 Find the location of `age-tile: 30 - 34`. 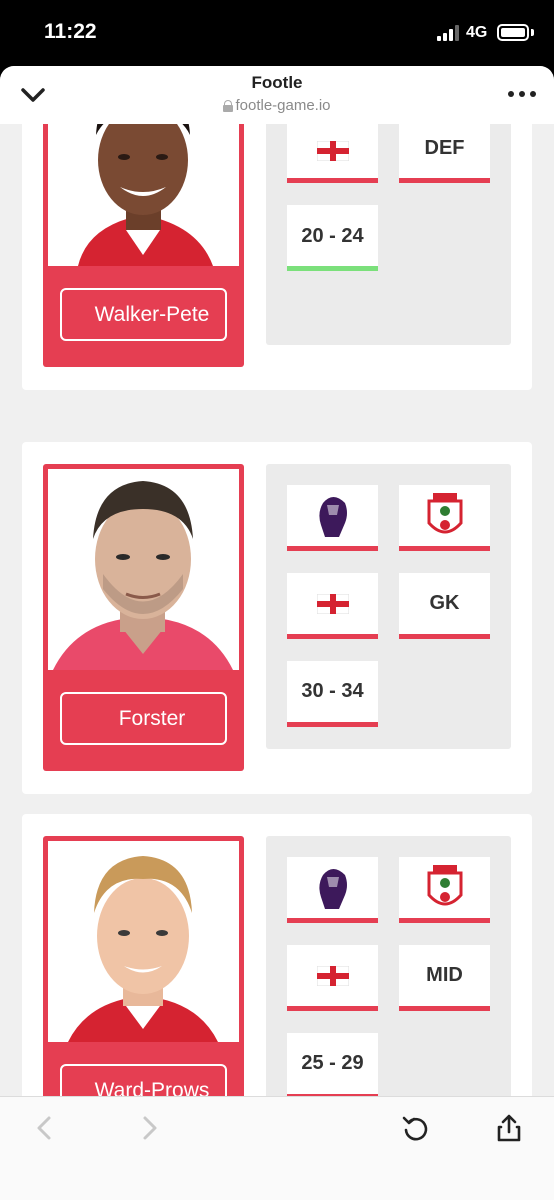

age-tile: 30 - 34 is located at coordinates (332, 694).